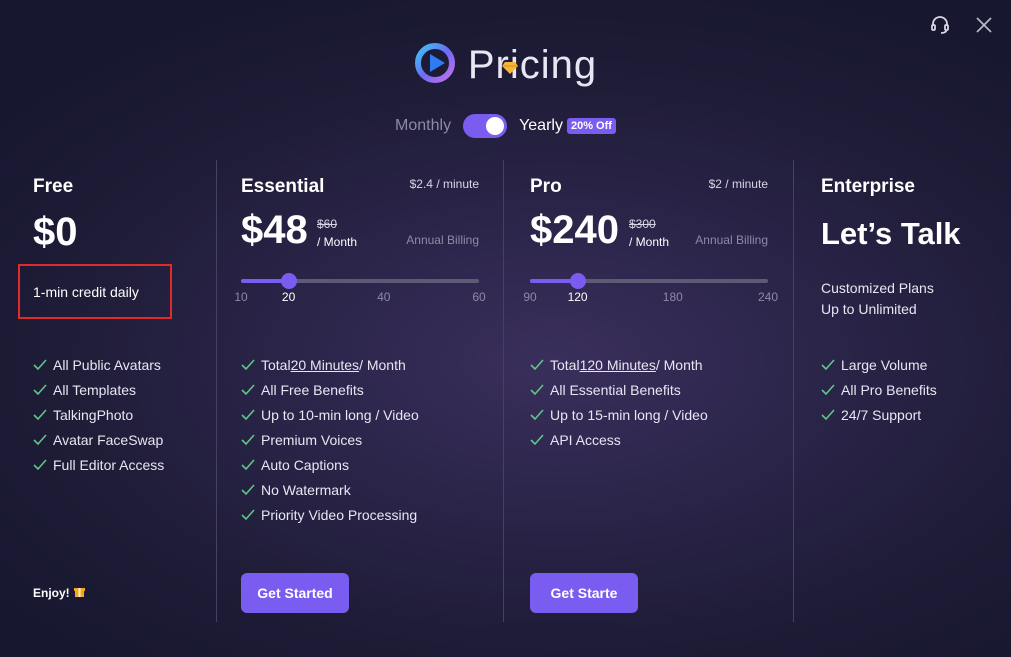 The image size is (1011, 657). Describe the element at coordinates (619, 389) in the screenshot. I see `feature-item: All Essential Benefits` at that location.